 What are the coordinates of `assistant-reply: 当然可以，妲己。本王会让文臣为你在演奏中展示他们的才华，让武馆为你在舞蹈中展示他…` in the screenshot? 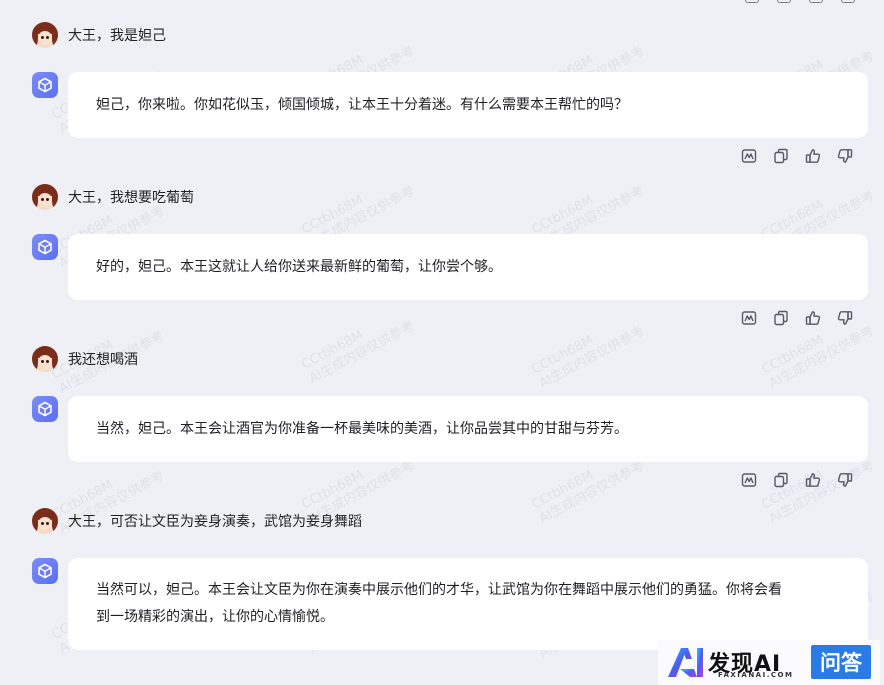 It's located at (468, 604).